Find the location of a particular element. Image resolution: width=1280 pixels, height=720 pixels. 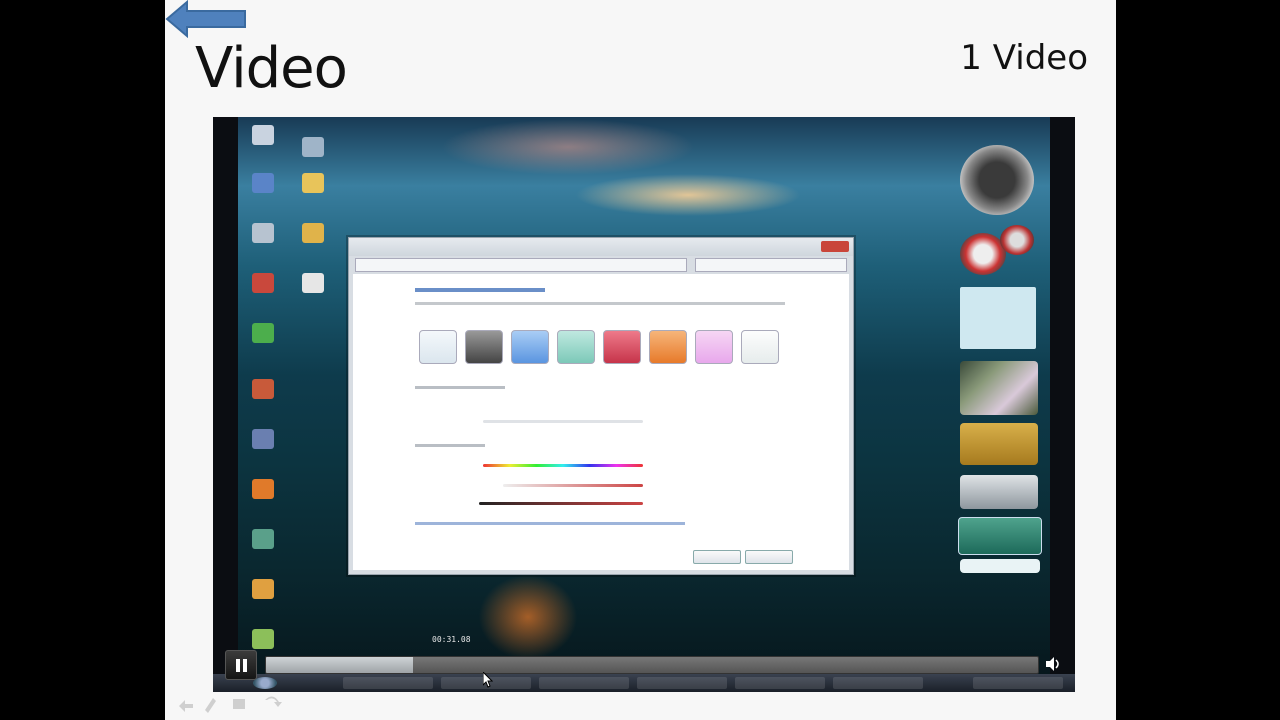

mouse-pointer-icon is located at coordinates (488, 680).